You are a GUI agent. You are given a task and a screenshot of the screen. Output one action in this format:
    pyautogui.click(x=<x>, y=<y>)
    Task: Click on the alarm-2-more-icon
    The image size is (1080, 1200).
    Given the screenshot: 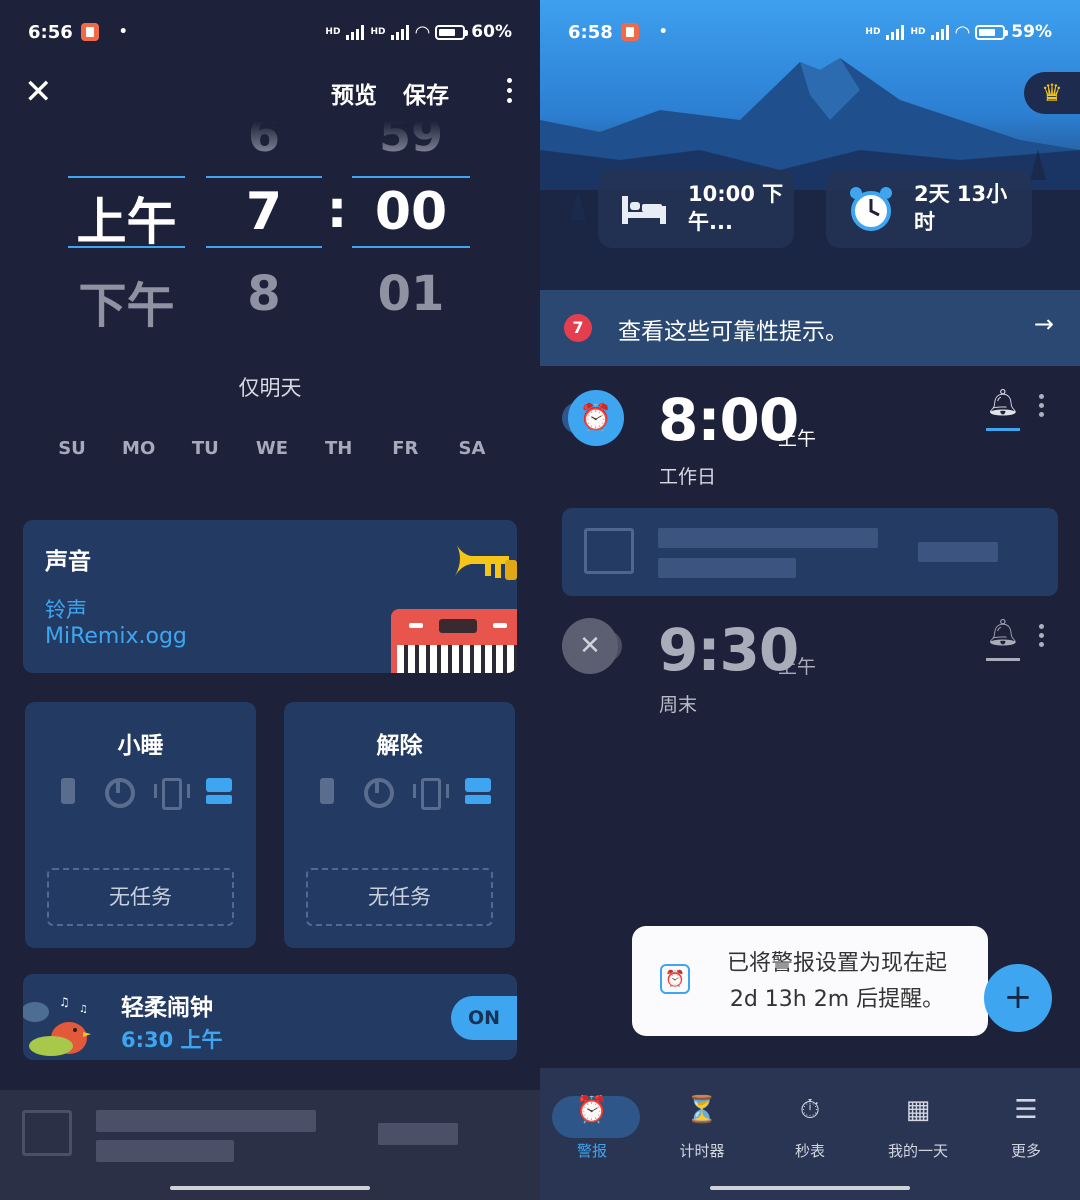 What is the action you would take?
    pyautogui.click(x=1043, y=635)
    